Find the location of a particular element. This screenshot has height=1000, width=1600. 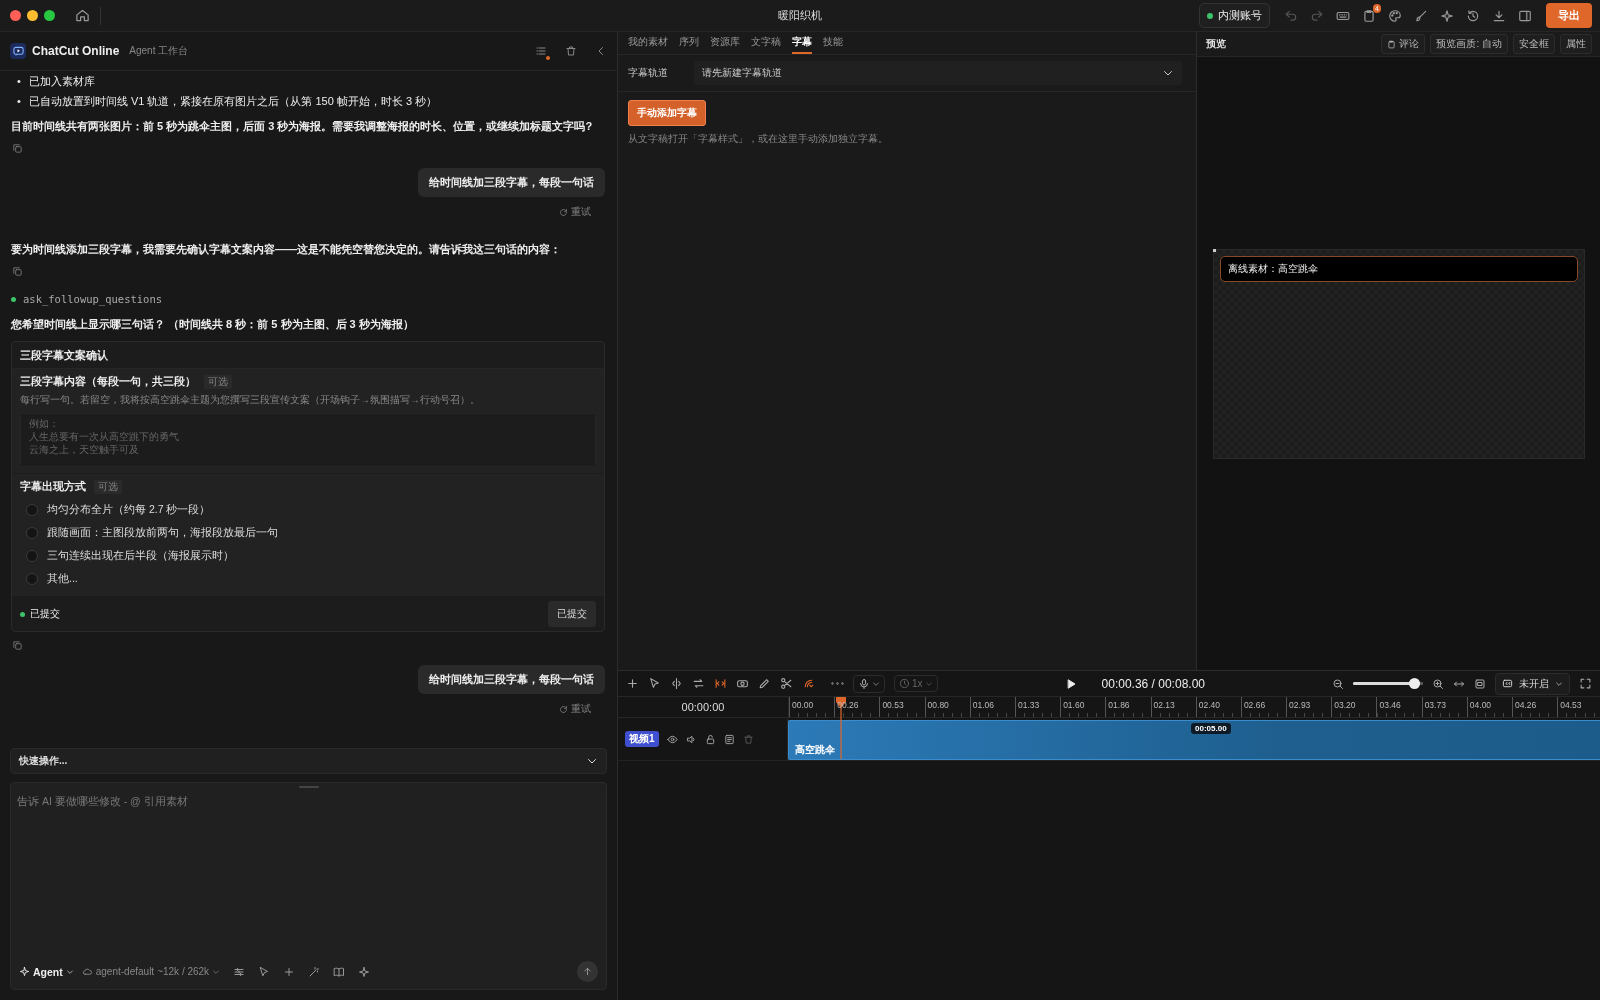

arrow-up-icon is located at coordinates (587, 971).